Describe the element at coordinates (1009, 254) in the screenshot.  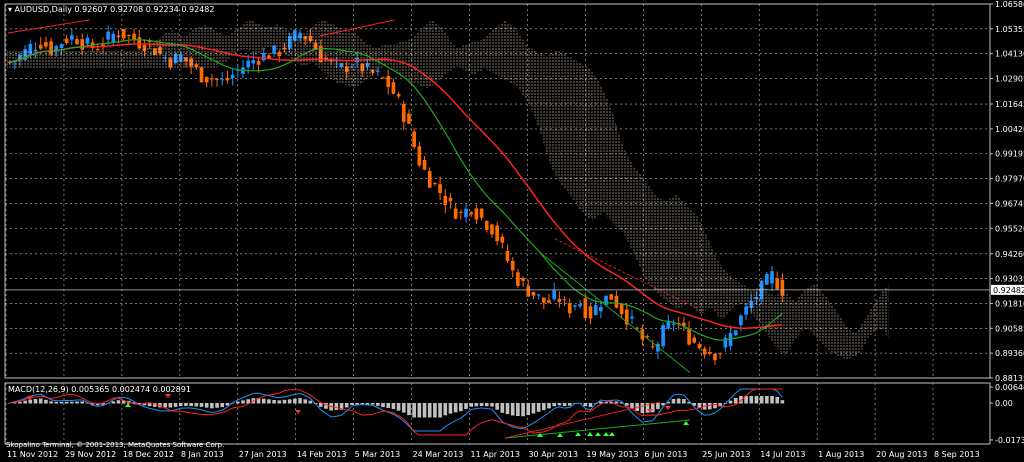
I see `price-tick-label: 0.94260` at that location.